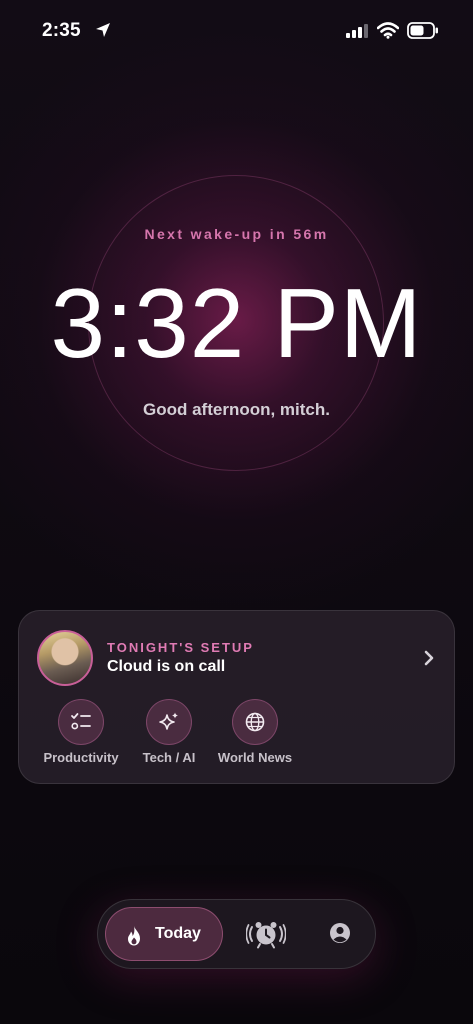  I want to click on profile-icon, so click(340, 933).